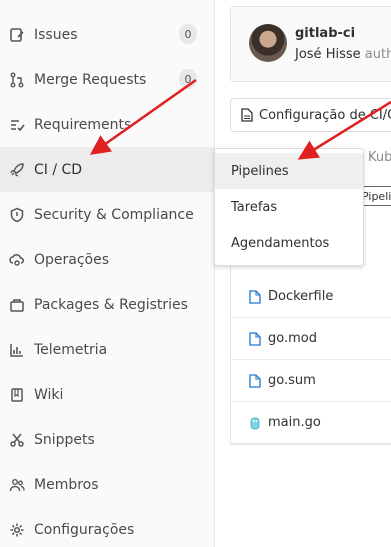  I want to click on submenu-item-tarefas: Tarefas, so click(289, 207).